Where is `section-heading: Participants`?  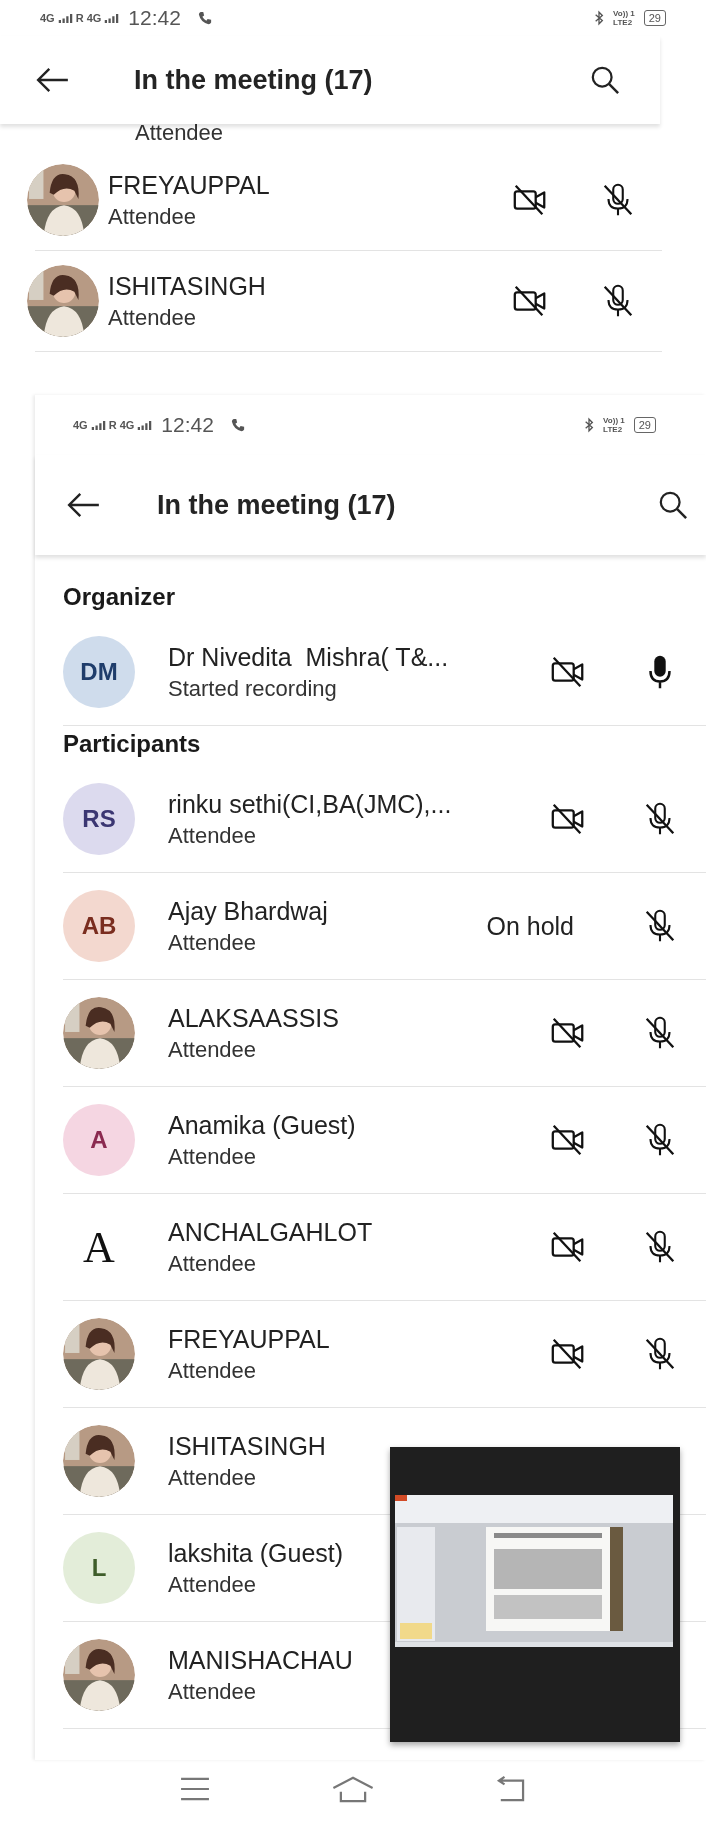 section-heading: Participants is located at coordinates (132, 744).